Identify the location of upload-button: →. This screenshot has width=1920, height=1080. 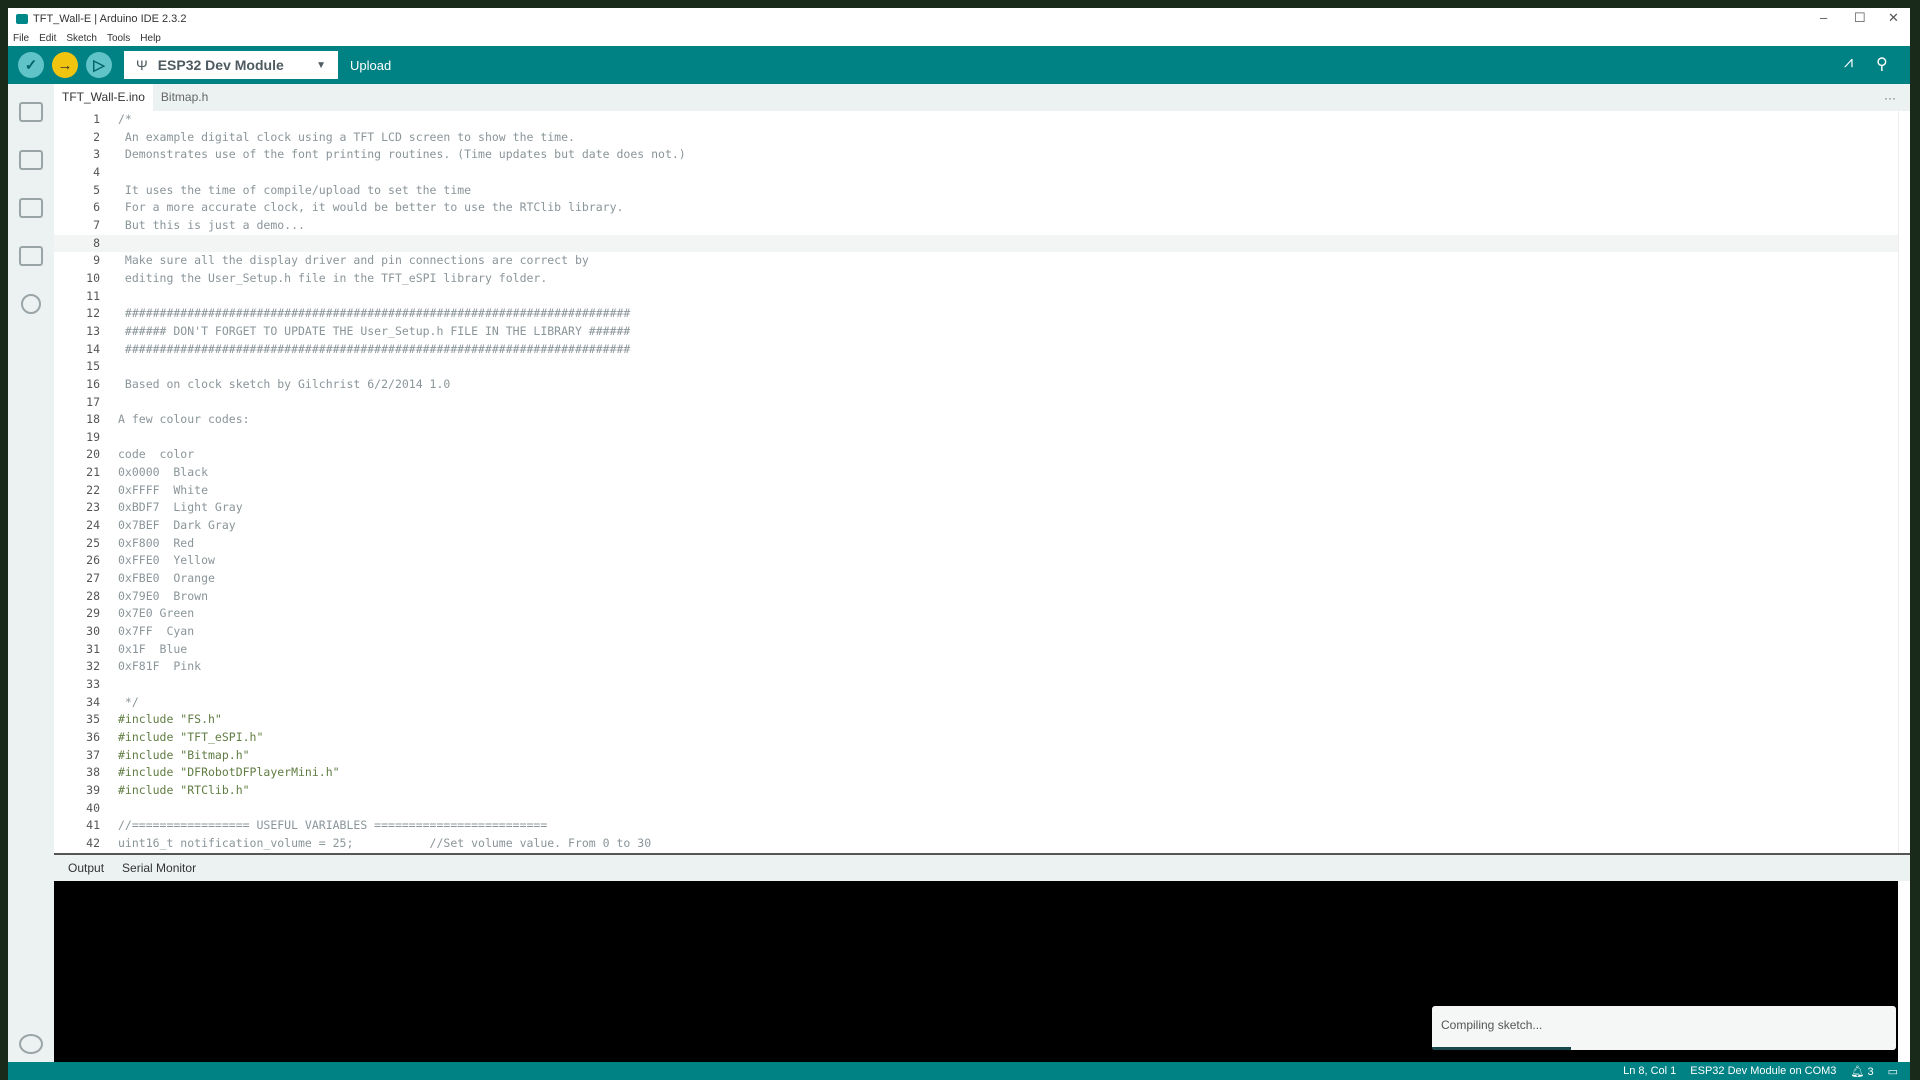
(65, 65).